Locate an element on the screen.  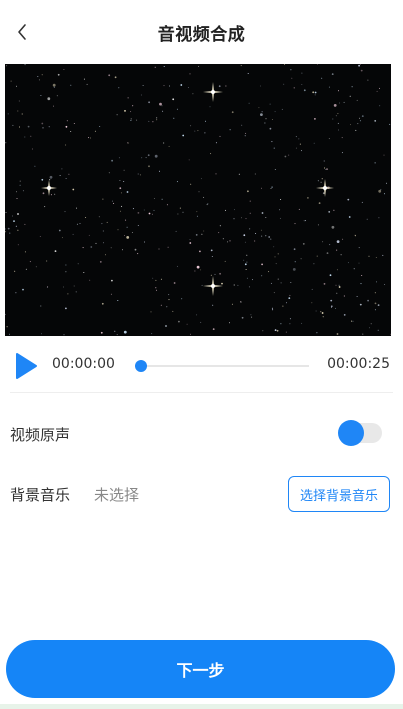
bottom-indicator-bar is located at coordinates (201, 706).